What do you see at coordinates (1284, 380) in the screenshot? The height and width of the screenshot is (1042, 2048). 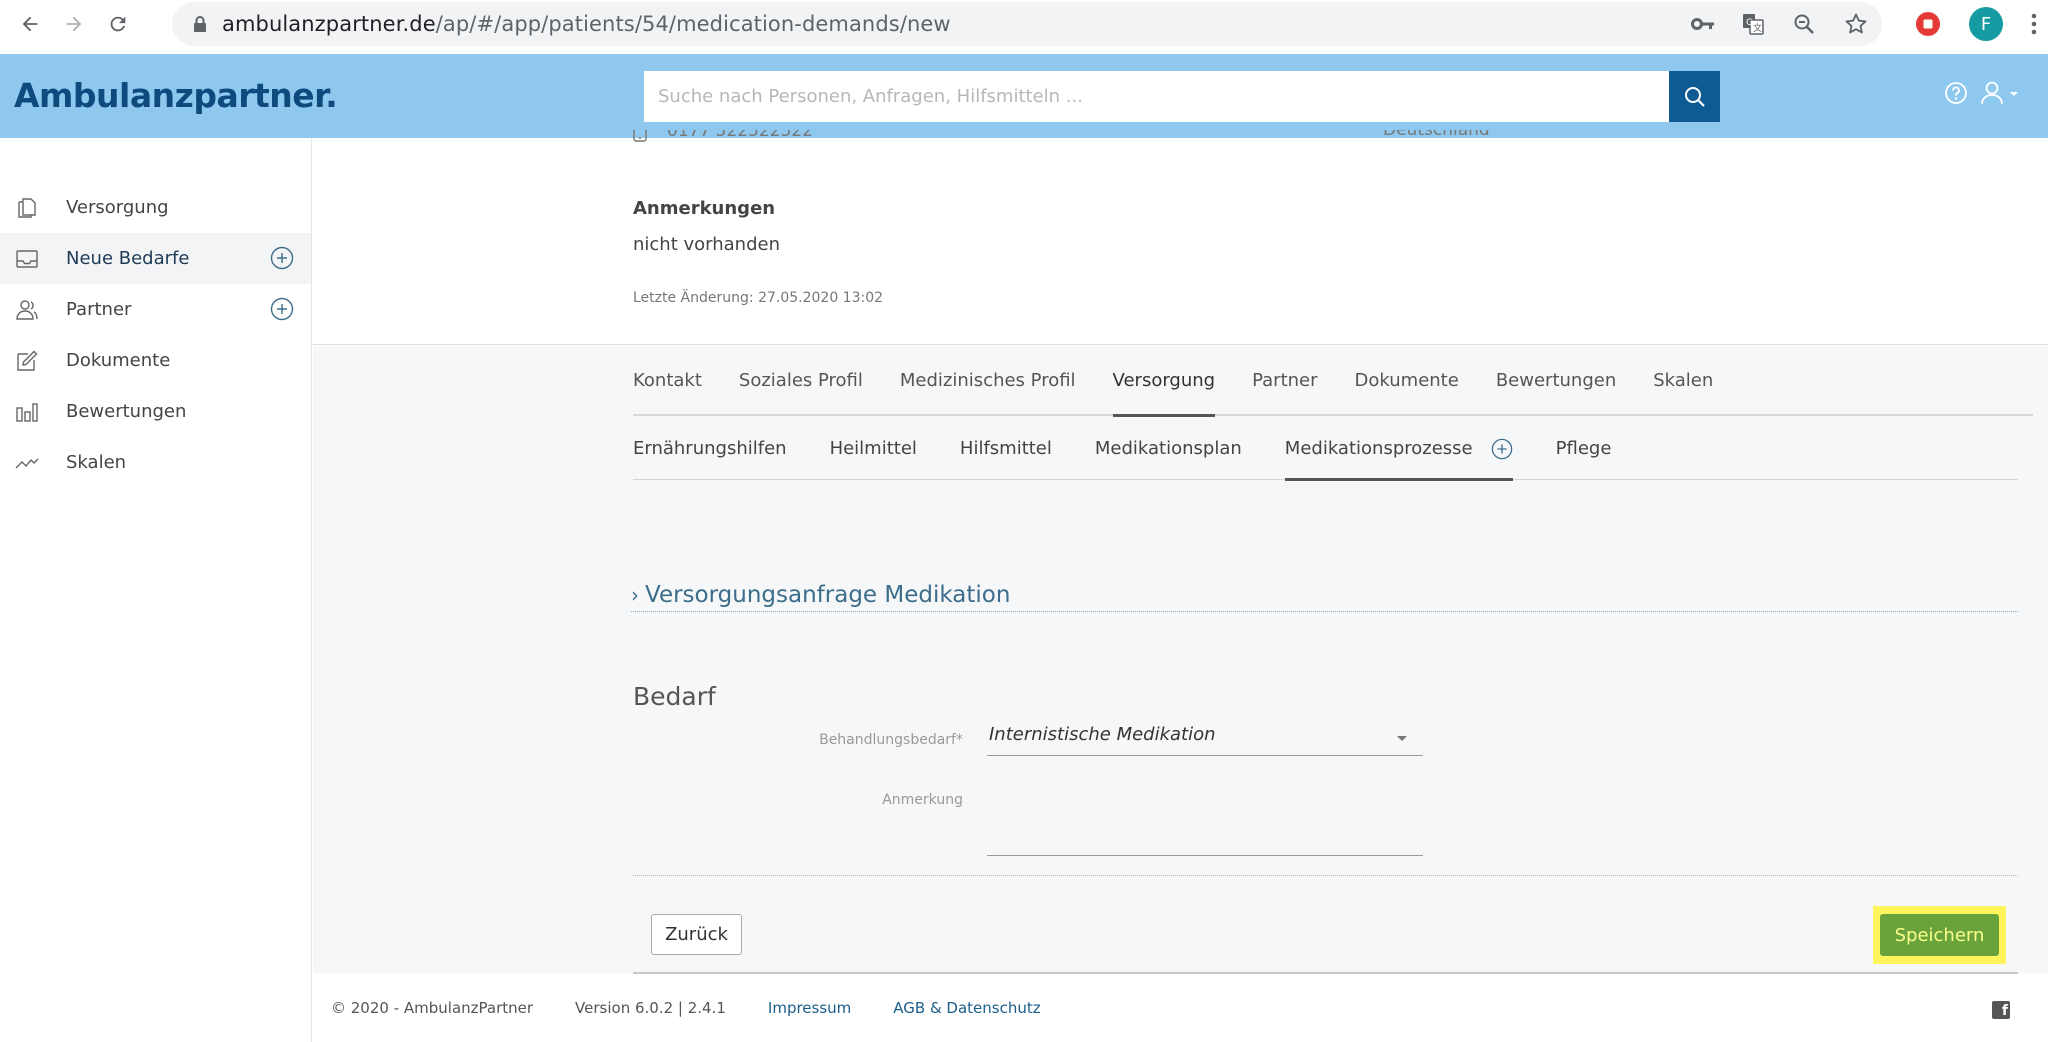 I see `tab-partner: Partner` at bounding box center [1284, 380].